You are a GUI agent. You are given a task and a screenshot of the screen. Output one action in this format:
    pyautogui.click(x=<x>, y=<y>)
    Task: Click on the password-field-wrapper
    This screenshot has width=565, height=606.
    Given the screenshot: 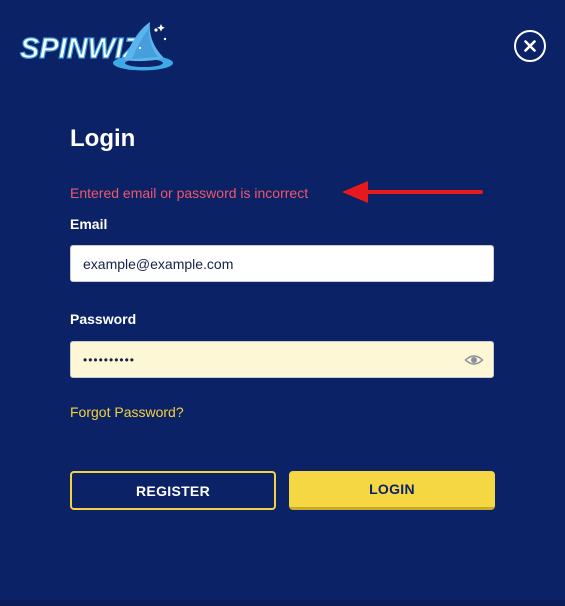 What is the action you would take?
    pyautogui.click(x=282, y=359)
    